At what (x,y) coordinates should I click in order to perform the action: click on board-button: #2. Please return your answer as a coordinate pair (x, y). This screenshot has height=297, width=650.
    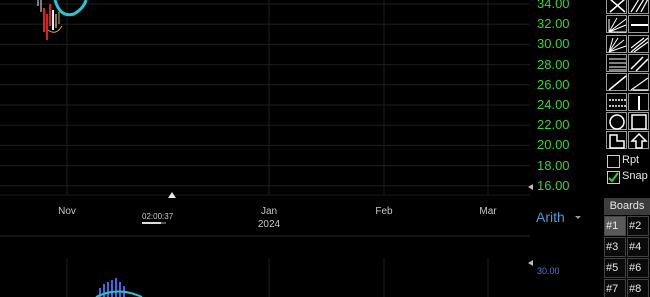
    Looking at the image, I should click on (638, 226).